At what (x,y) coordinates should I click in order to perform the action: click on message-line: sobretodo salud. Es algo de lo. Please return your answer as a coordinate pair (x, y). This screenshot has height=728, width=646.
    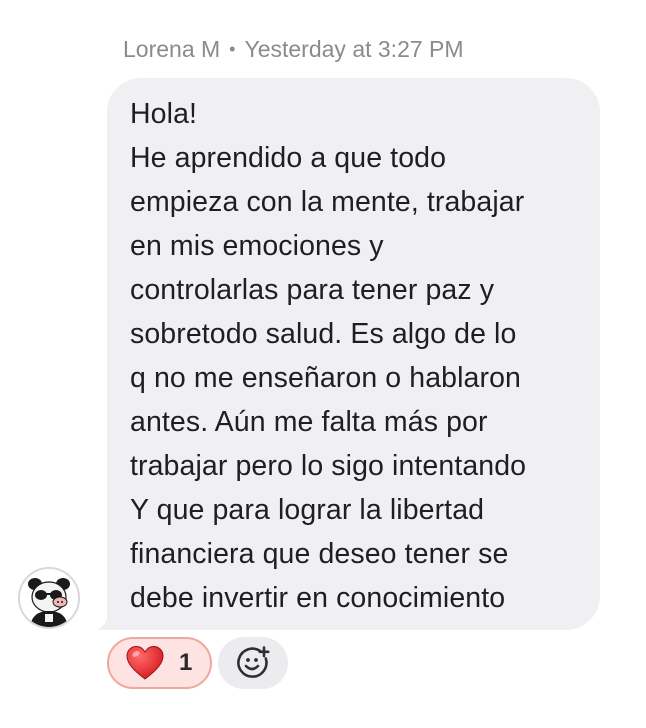
    Looking at the image, I should click on (323, 334).